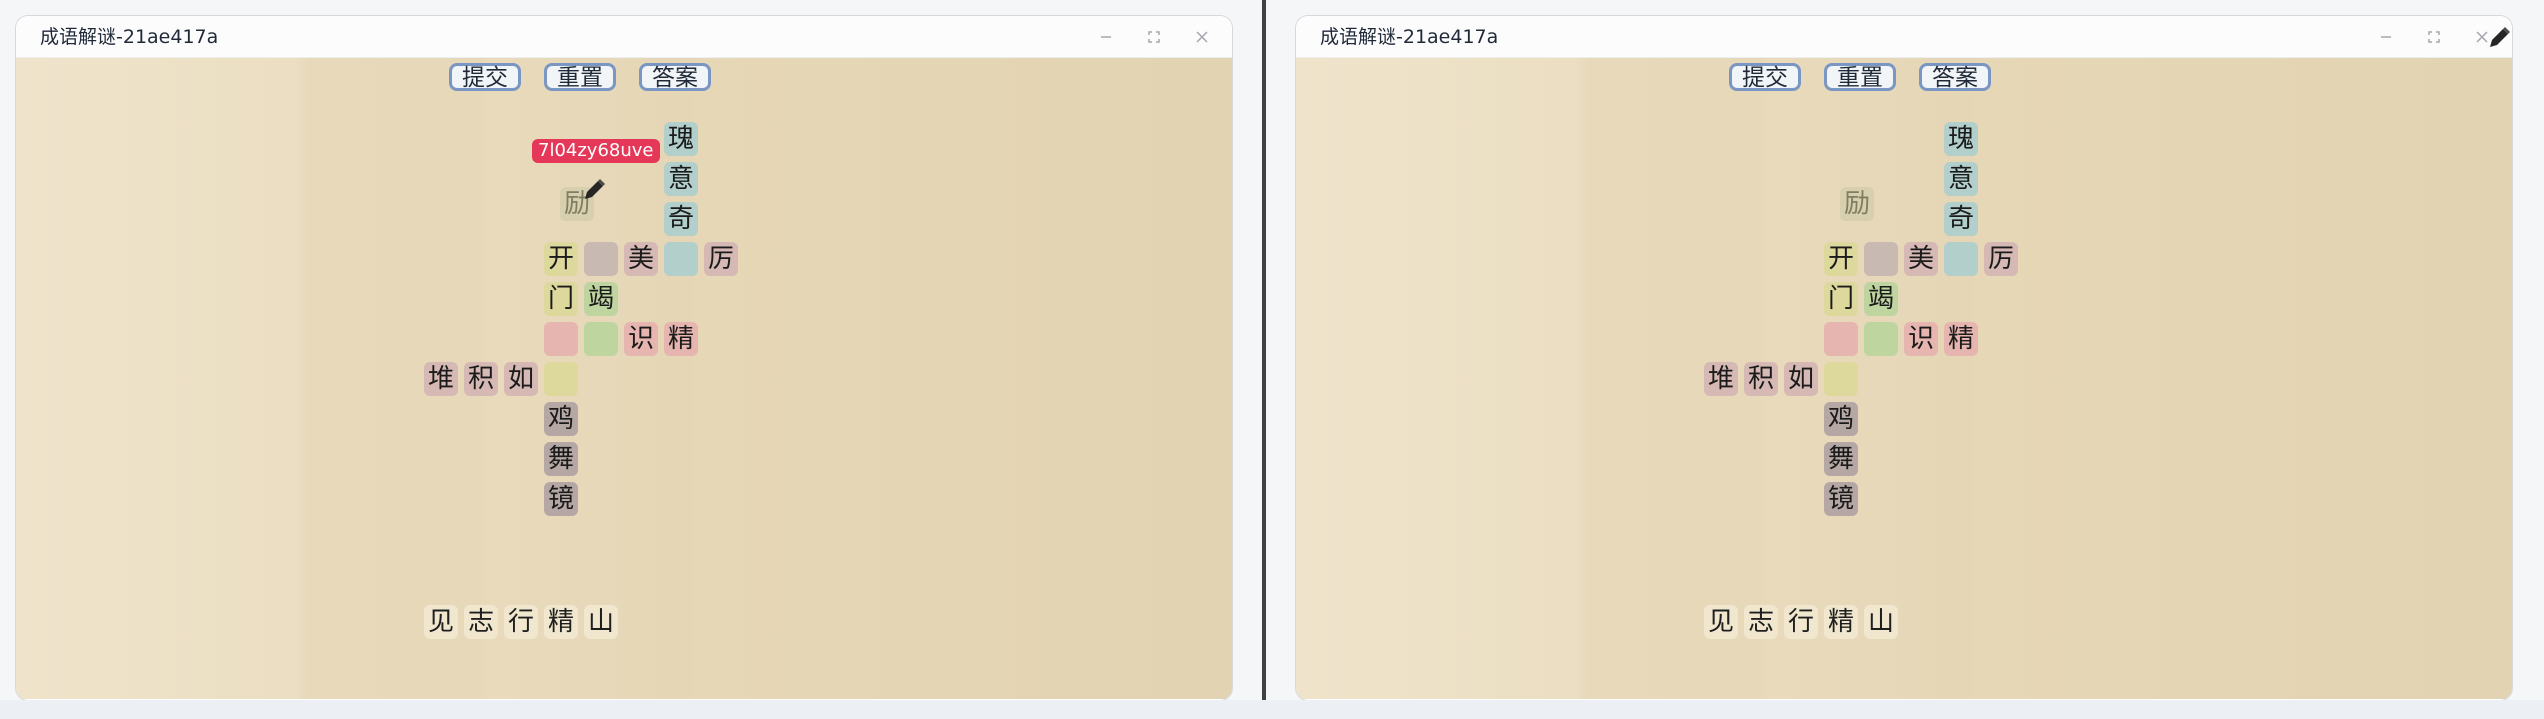  What do you see at coordinates (624, 37) in the screenshot?
I see `left-title-bar: 成语解谜-21ae417a` at bounding box center [624, 37].